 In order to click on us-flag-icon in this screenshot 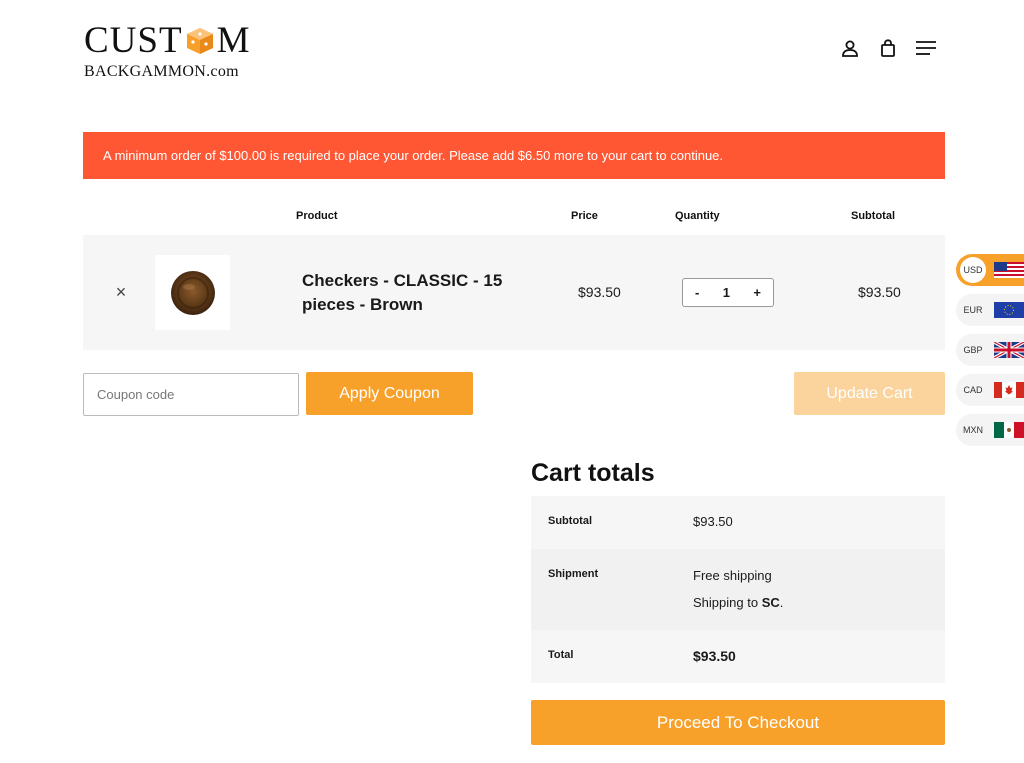, I will do `click(1009, 270)`.